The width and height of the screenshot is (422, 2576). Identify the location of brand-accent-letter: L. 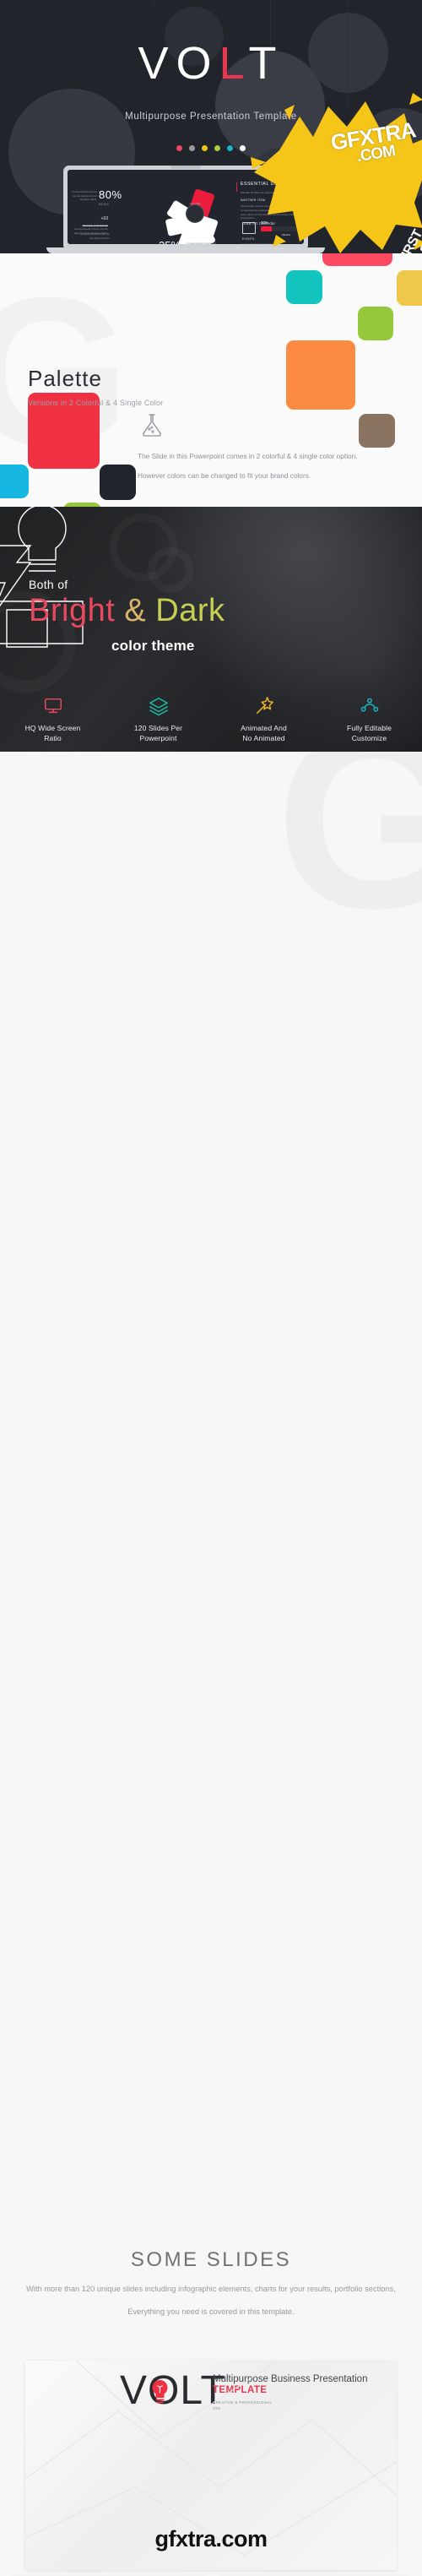
(234, 63).